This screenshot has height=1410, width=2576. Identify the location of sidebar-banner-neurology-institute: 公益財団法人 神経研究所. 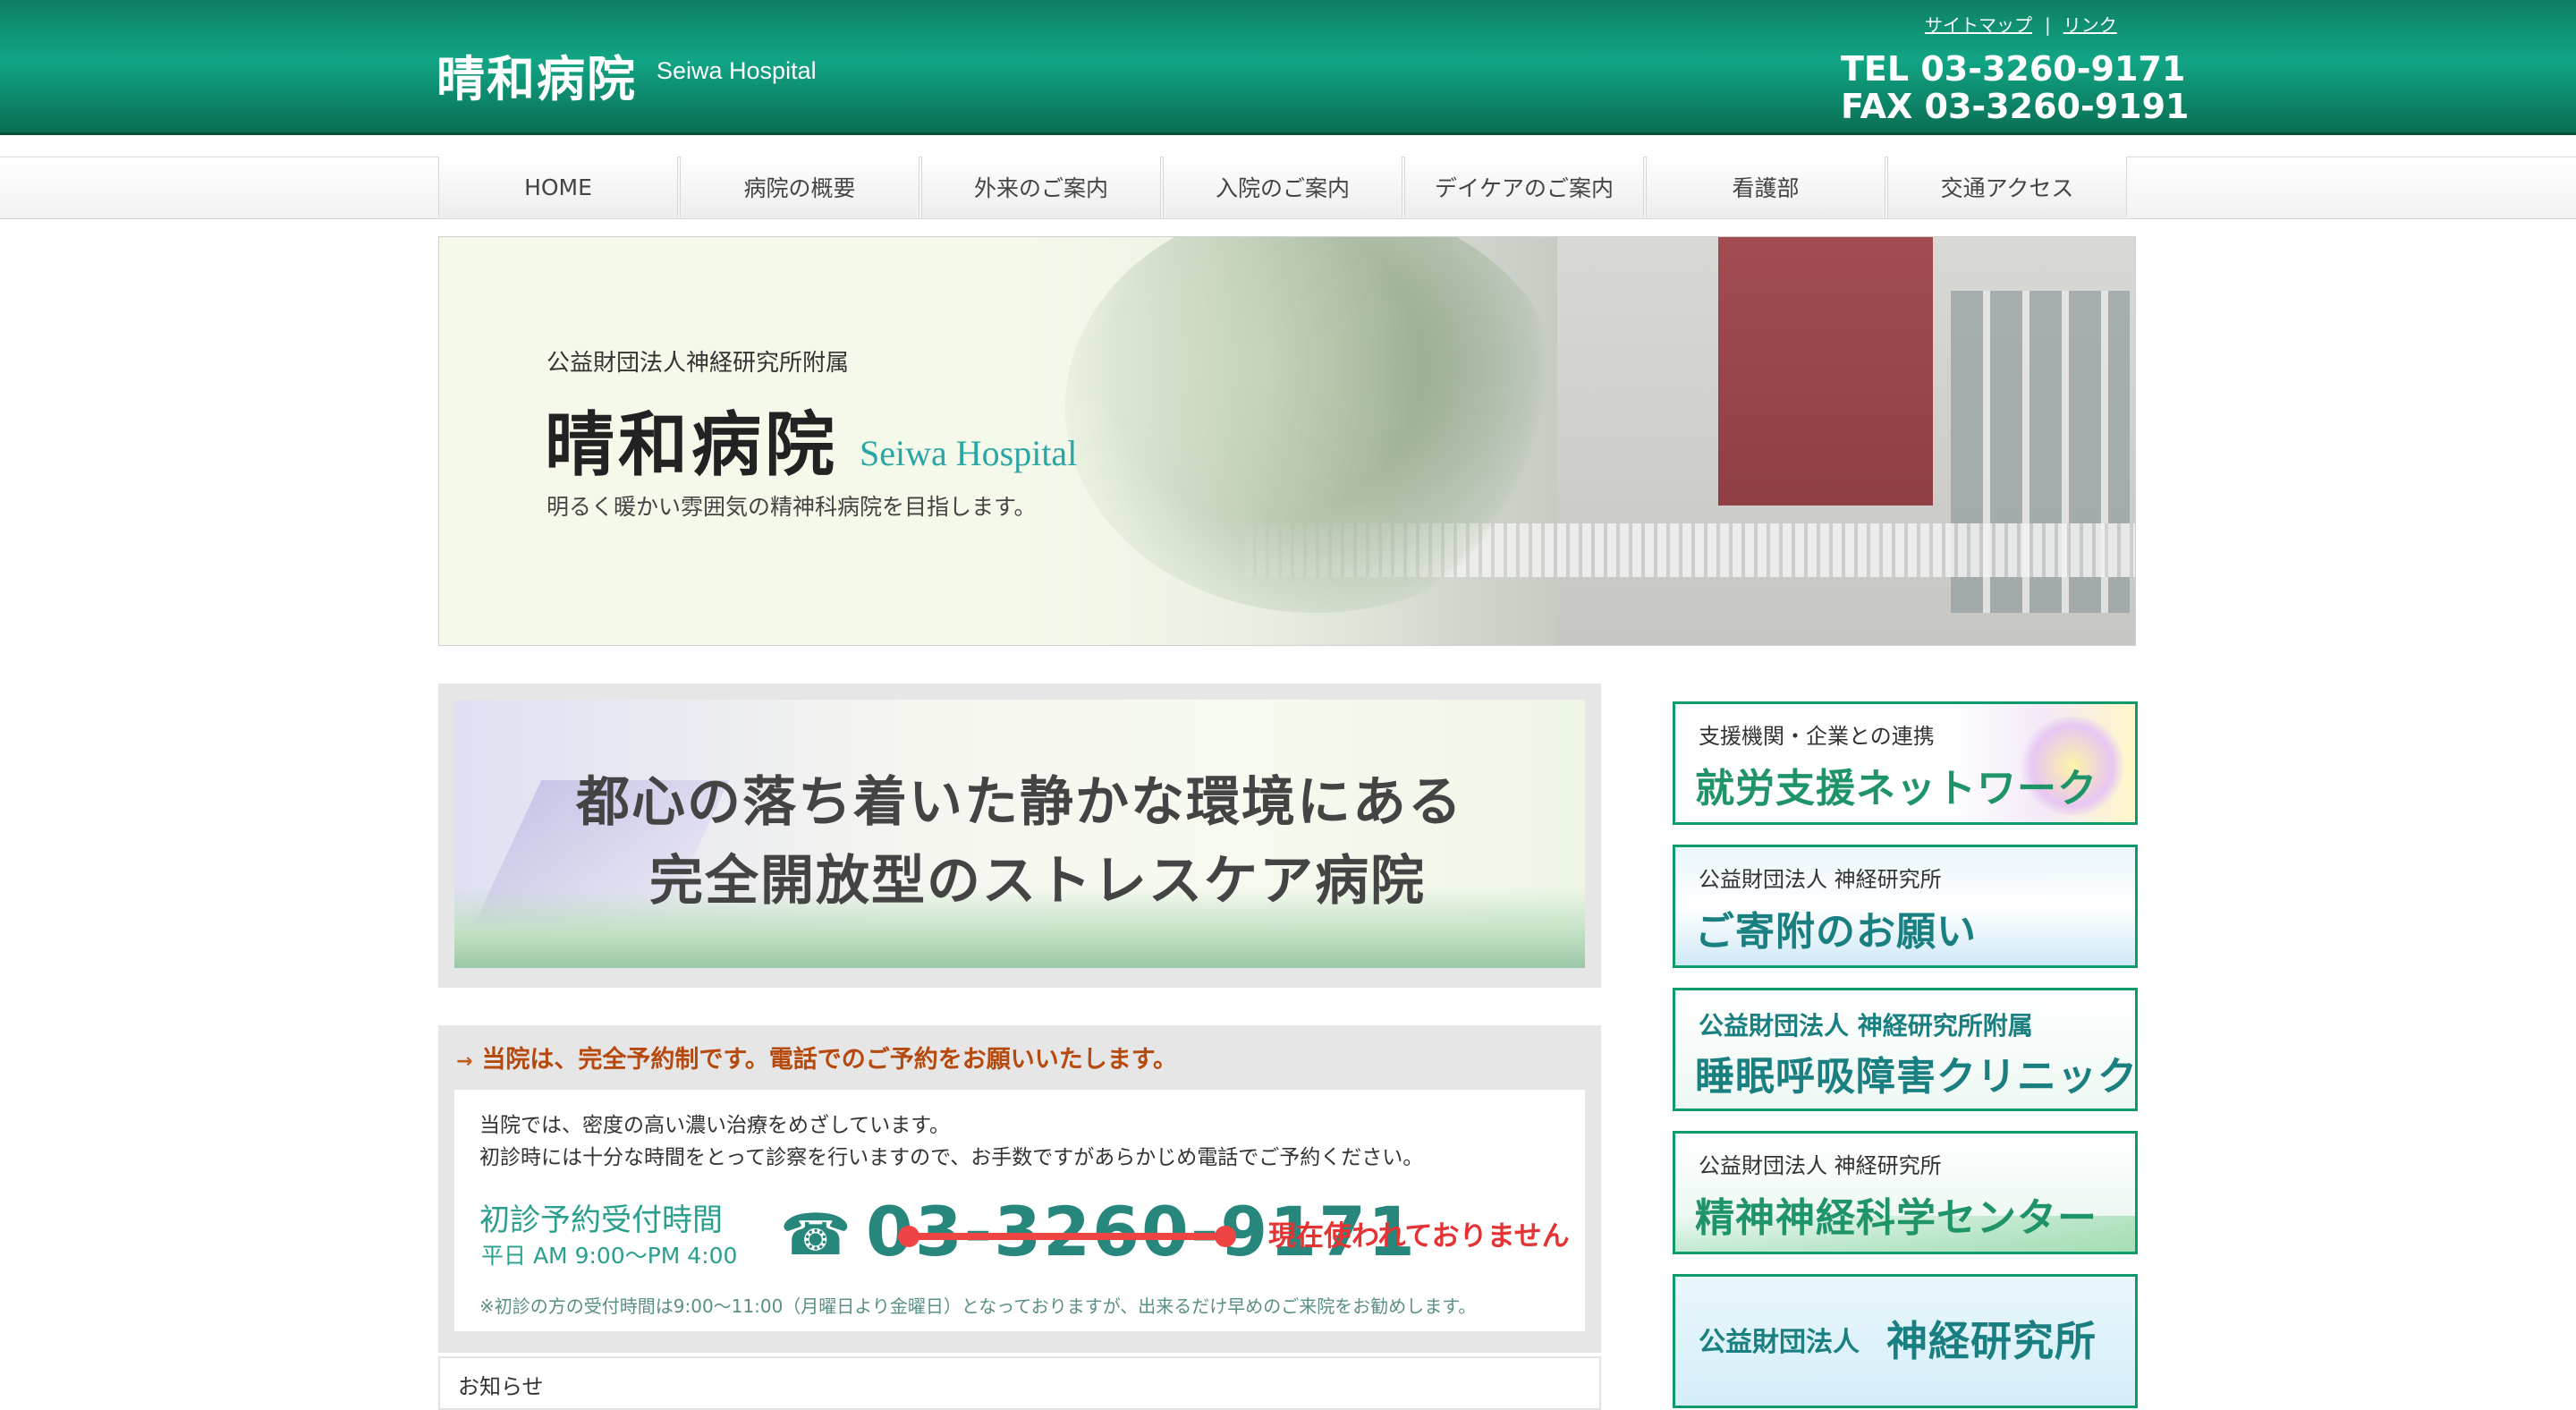
(1905, 1341).